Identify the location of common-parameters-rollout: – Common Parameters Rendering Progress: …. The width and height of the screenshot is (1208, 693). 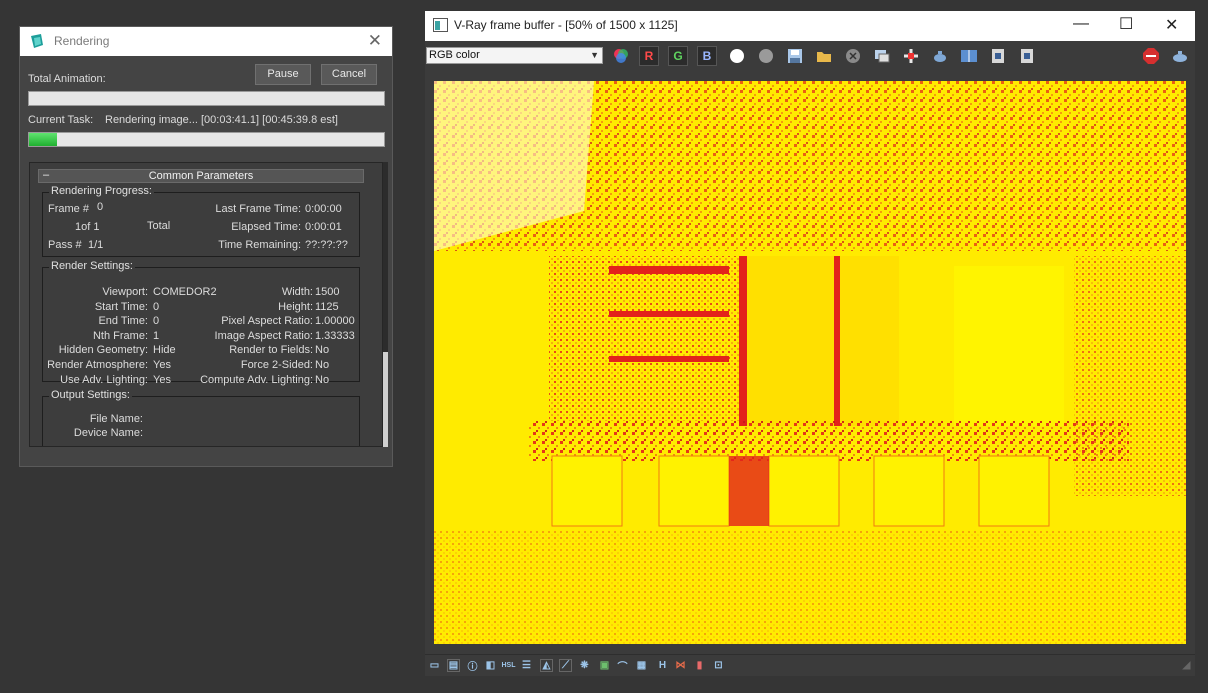
(206, 304).